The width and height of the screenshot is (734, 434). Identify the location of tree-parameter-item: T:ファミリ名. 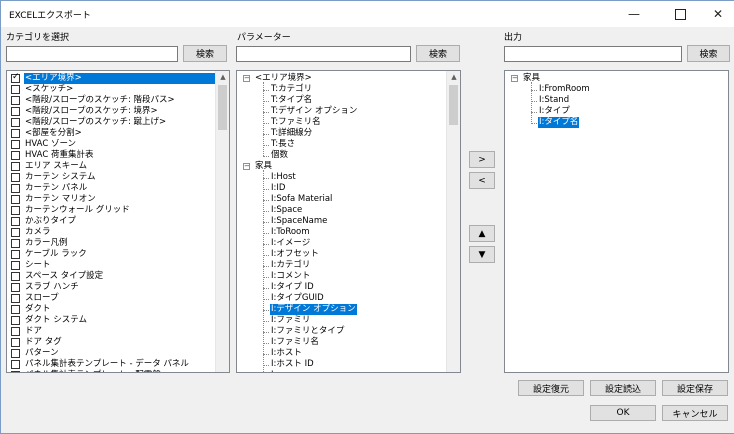
(296, 122).